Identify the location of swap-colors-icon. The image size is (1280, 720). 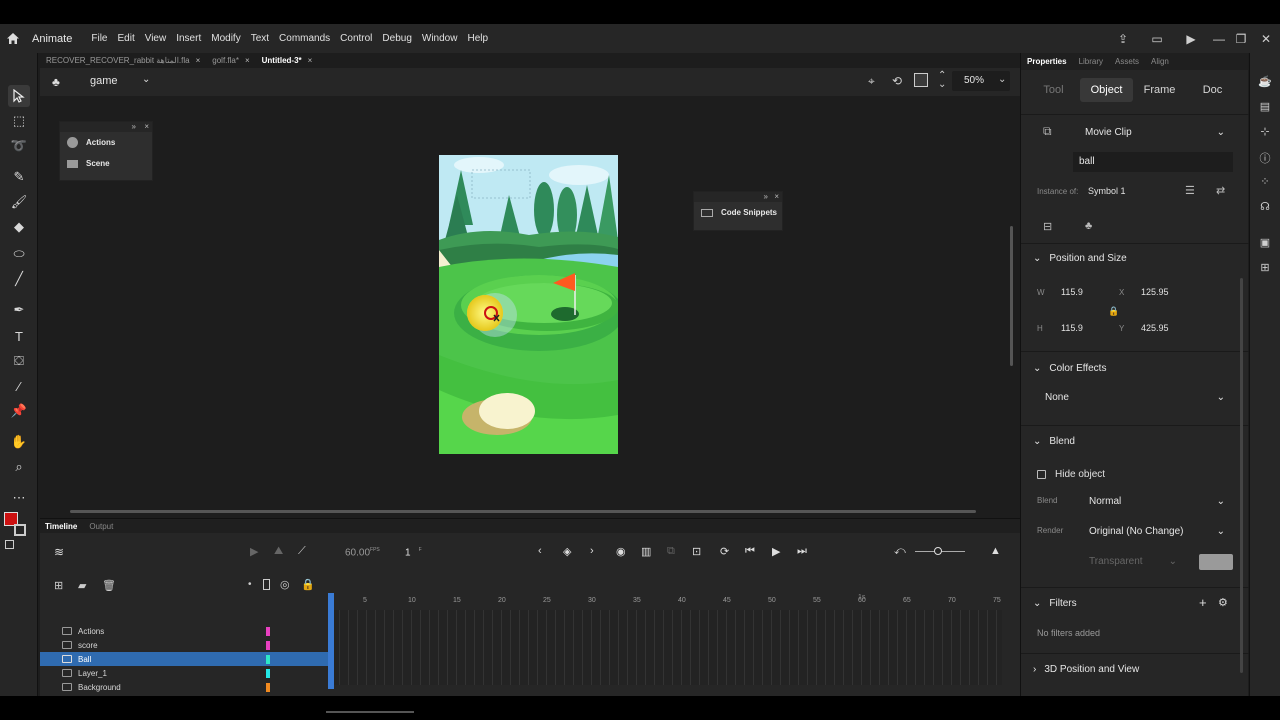
(9, 544).